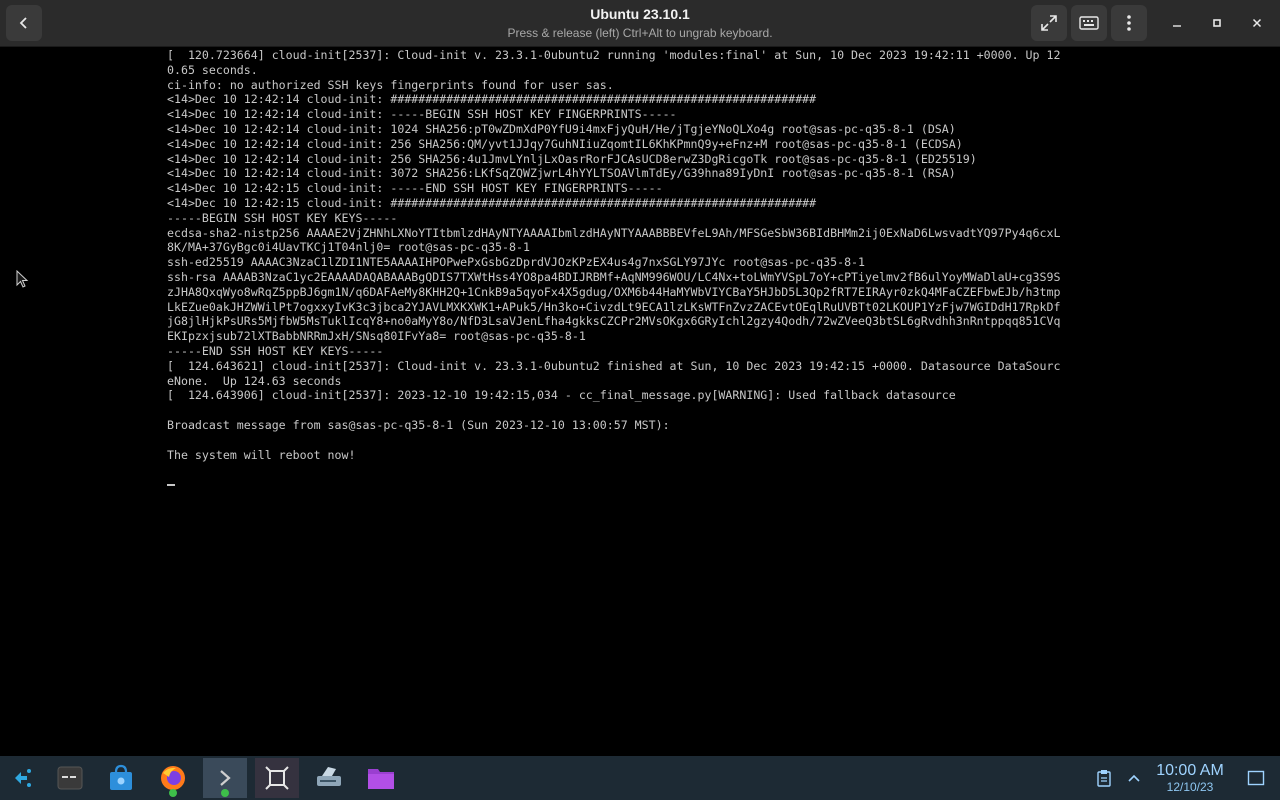  I want to click on close-icon, so click(1257, 23).